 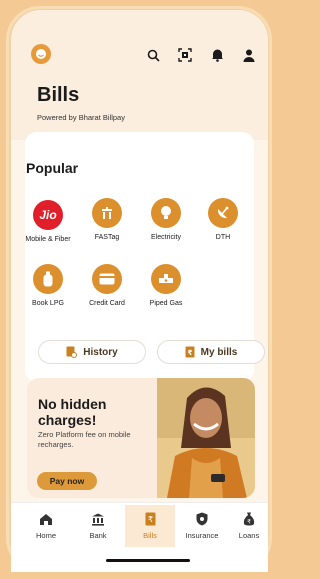 I want to click on history-icon, so click(x=72, y=352).